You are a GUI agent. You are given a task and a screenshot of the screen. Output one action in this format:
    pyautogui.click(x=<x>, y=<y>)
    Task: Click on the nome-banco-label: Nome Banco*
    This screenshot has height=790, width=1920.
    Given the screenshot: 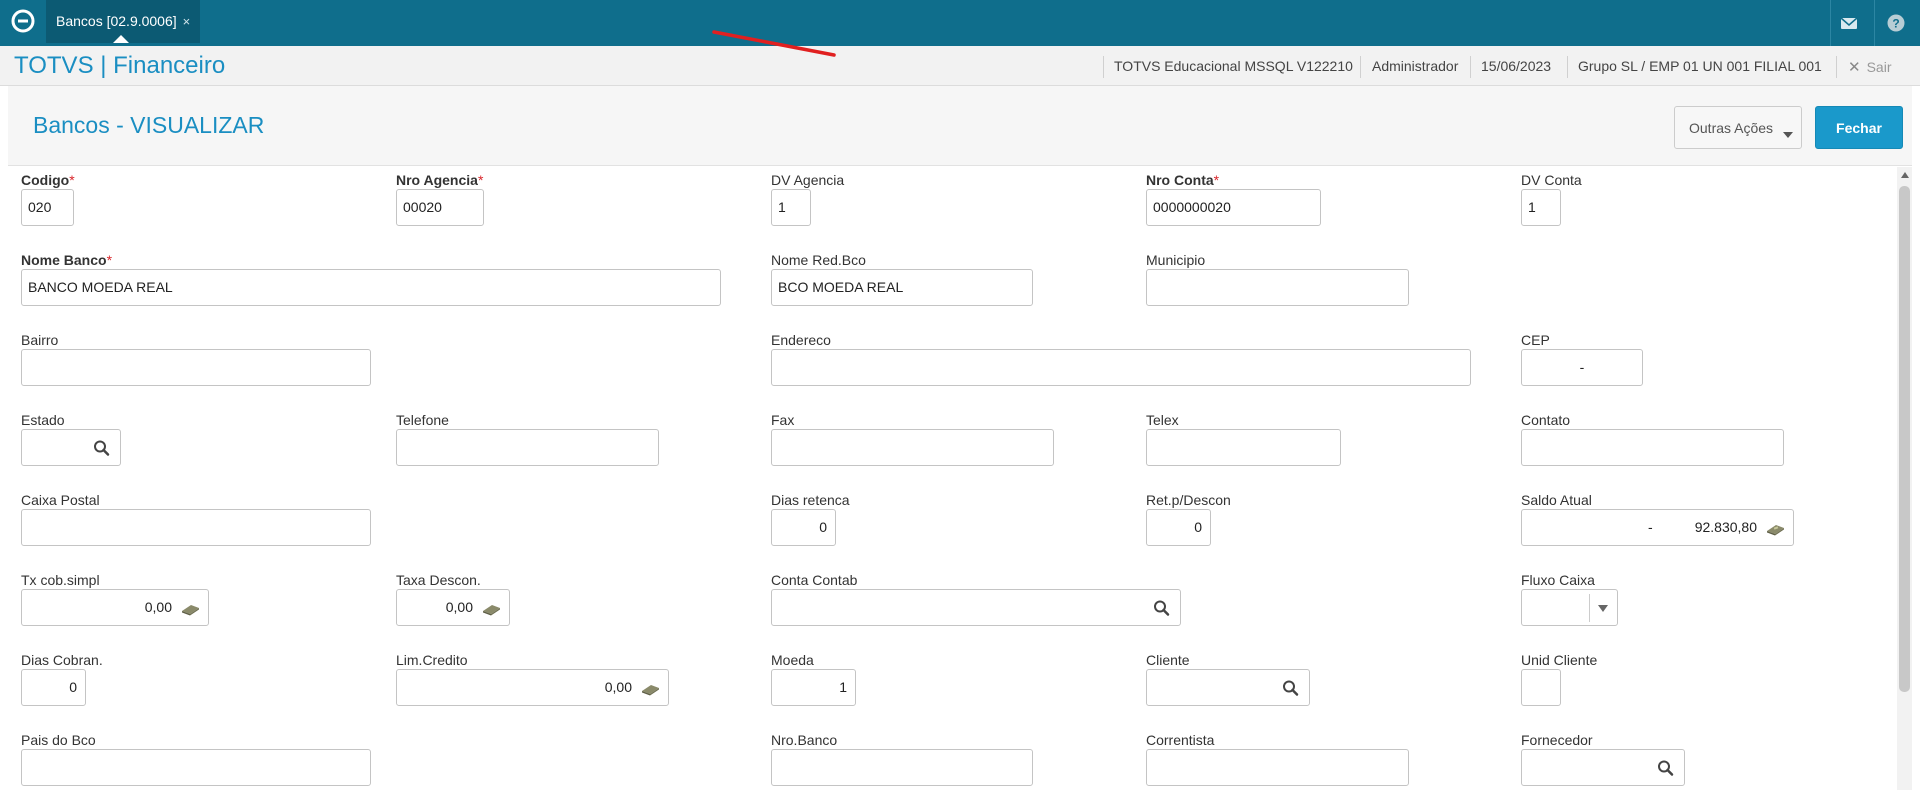 What is the action you would take?
    pyautogui.click(x=67, y=260)
    